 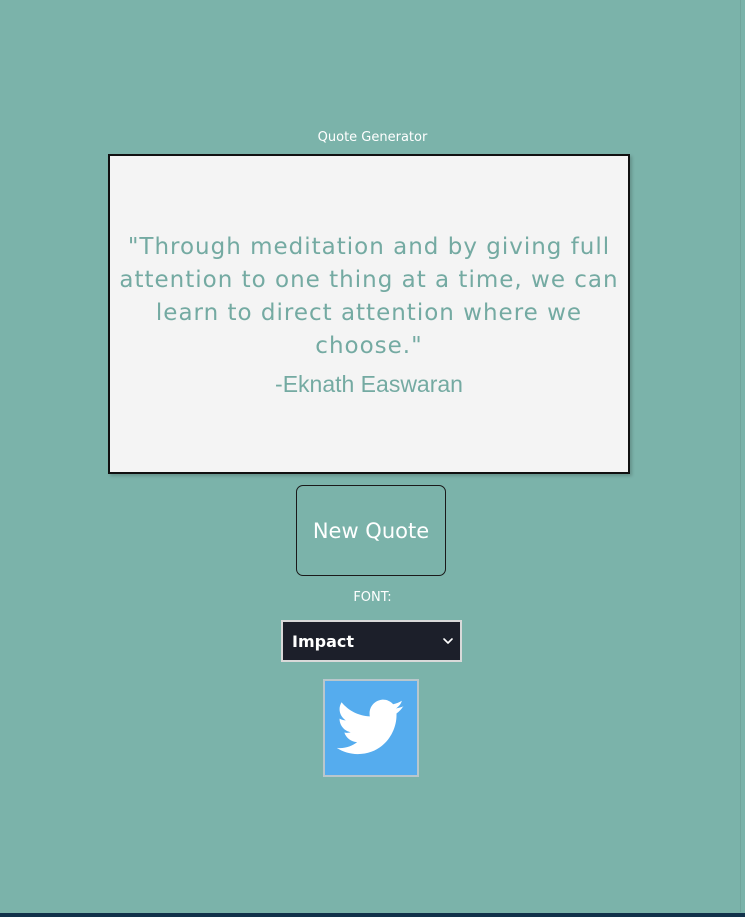 What do you see at coordinates (372, 137) in the screenshot?
I see `app-title: Quote Generator` at bounding box center [372, 137].